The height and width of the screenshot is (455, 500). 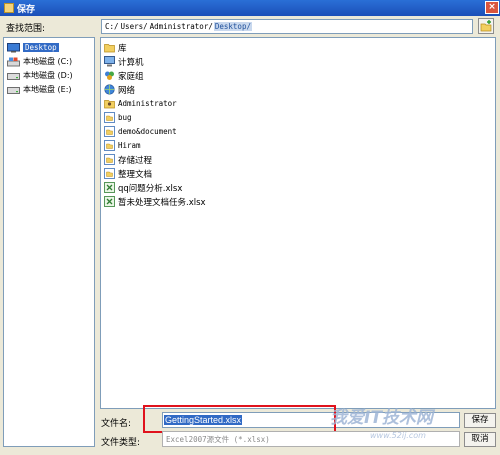 I want to click on desktop-icon, so click(x=13, y=47).